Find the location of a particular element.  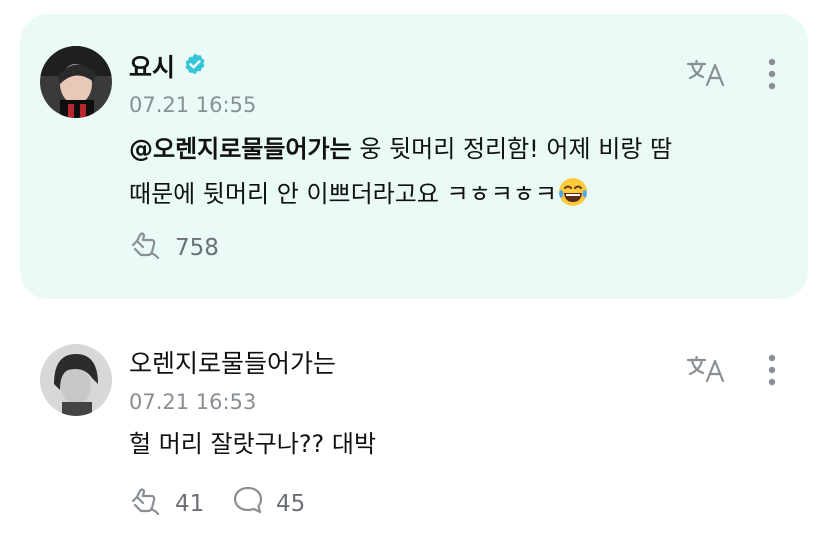

post-body-line-1: @오렌지로물들어가는 웅 뒷머리 정리함! 어제 비랑 땀 is located at coordinates (459, 149).